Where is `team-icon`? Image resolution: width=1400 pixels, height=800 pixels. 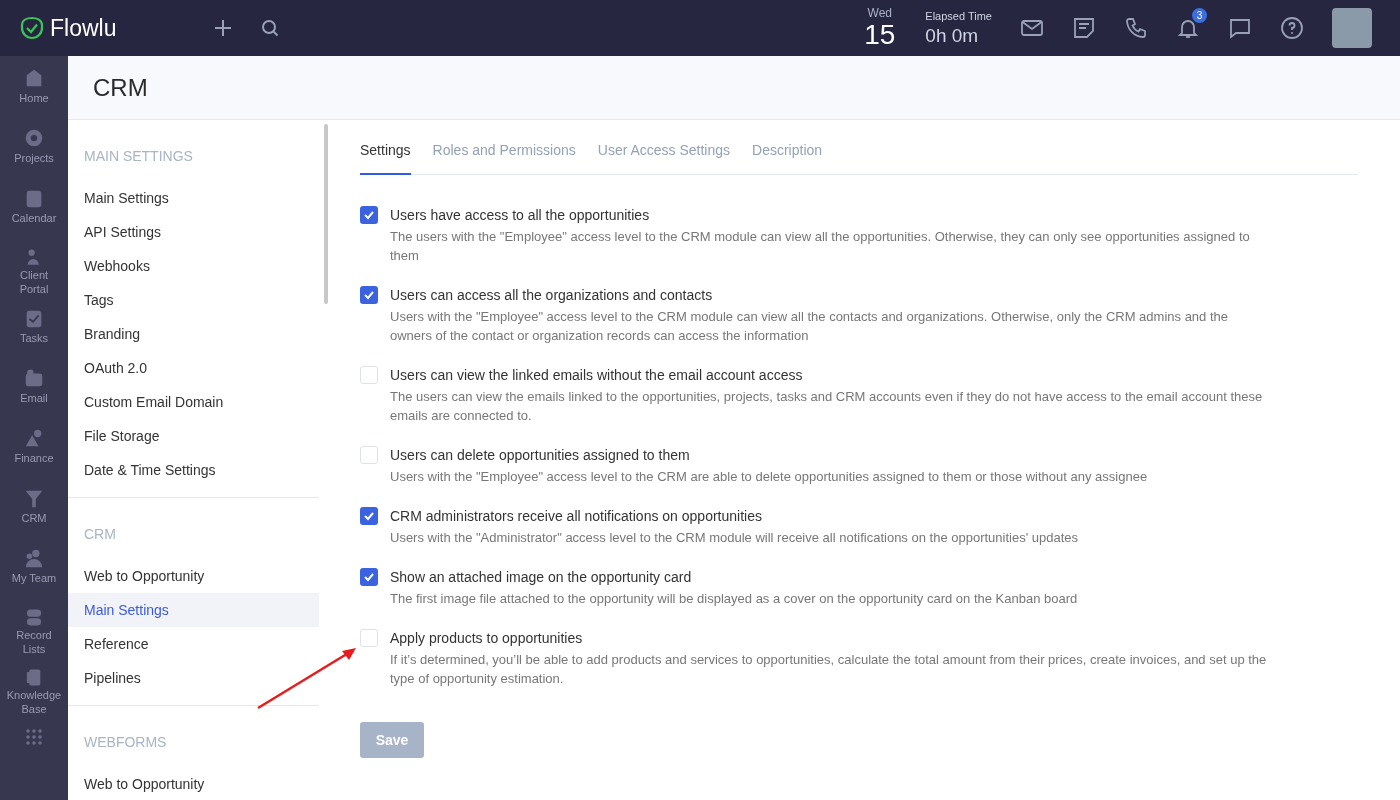
team-icon is located at coordinates (34, 559).